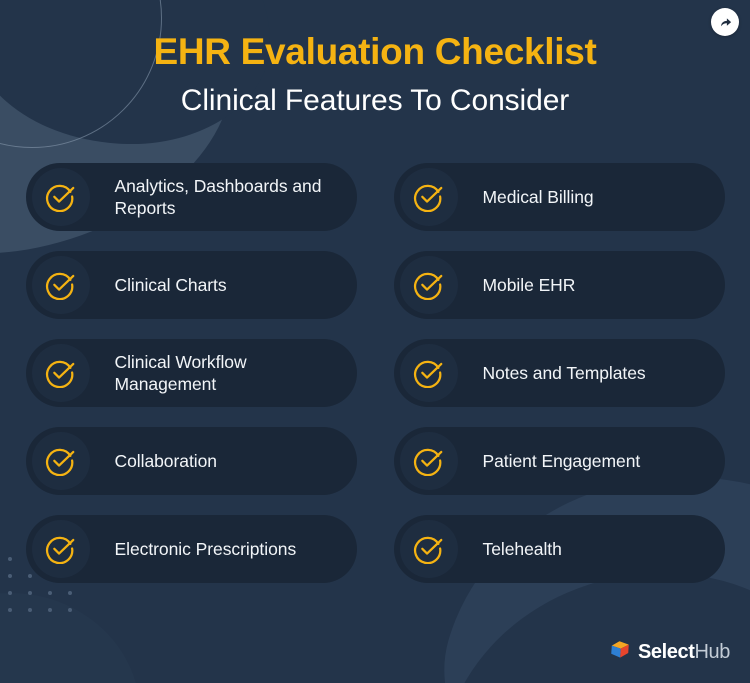 Image resolution: width=750 pixels, height=683 pixels. I want to click on checklist-item: Medical Billing, so click(559, 196).